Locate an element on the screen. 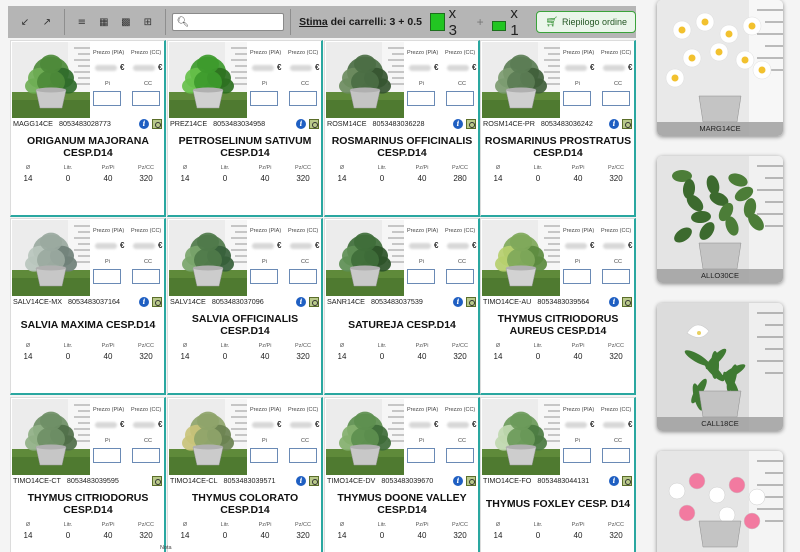 The width and height of the screenshot is (800, 552). cart-estimate: Stima dei carrelli: 3 + 0.5 is located at coordinates (360, 22).